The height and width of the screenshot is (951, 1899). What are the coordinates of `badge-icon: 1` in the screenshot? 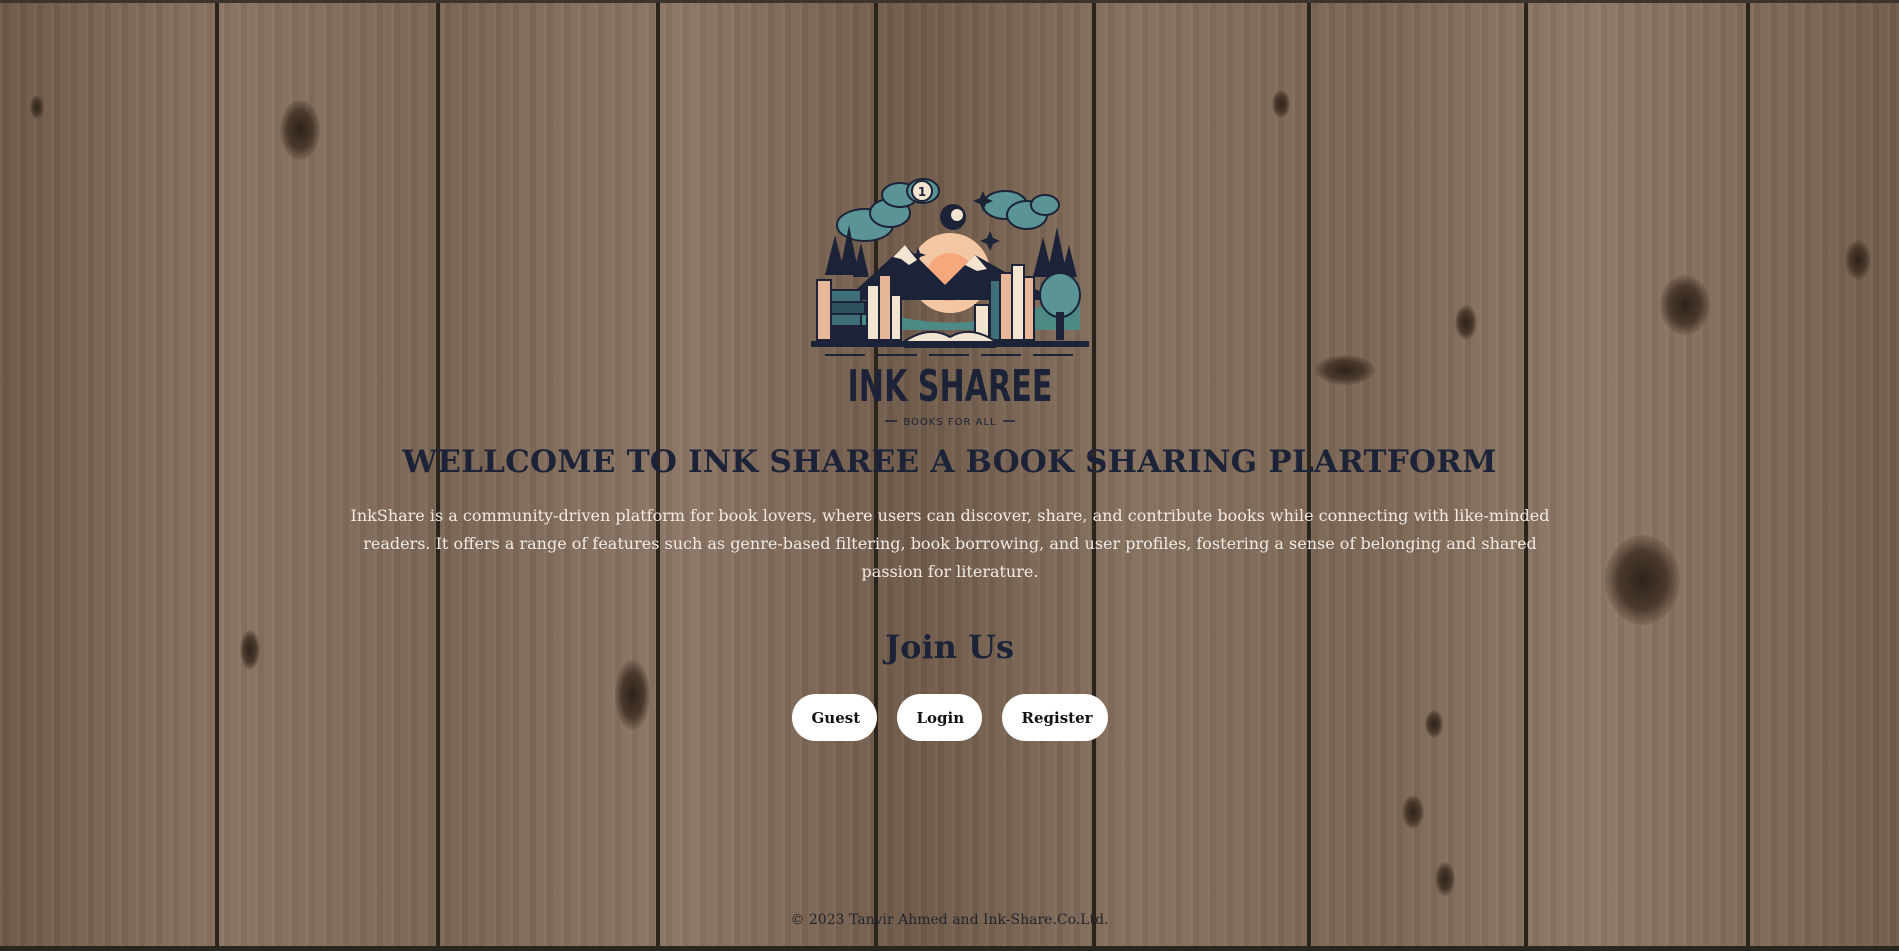 It's located at (922, 191).